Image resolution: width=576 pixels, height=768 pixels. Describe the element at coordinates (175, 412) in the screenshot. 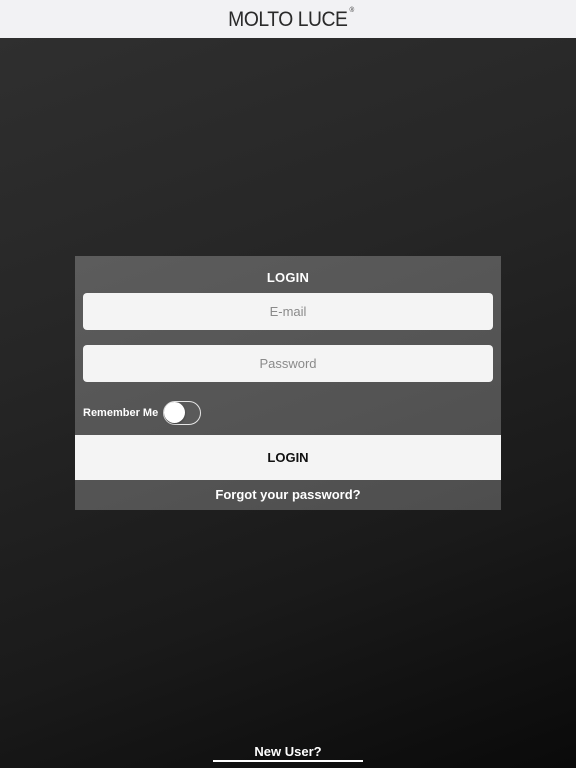

I see `toggle-knob` at that location.